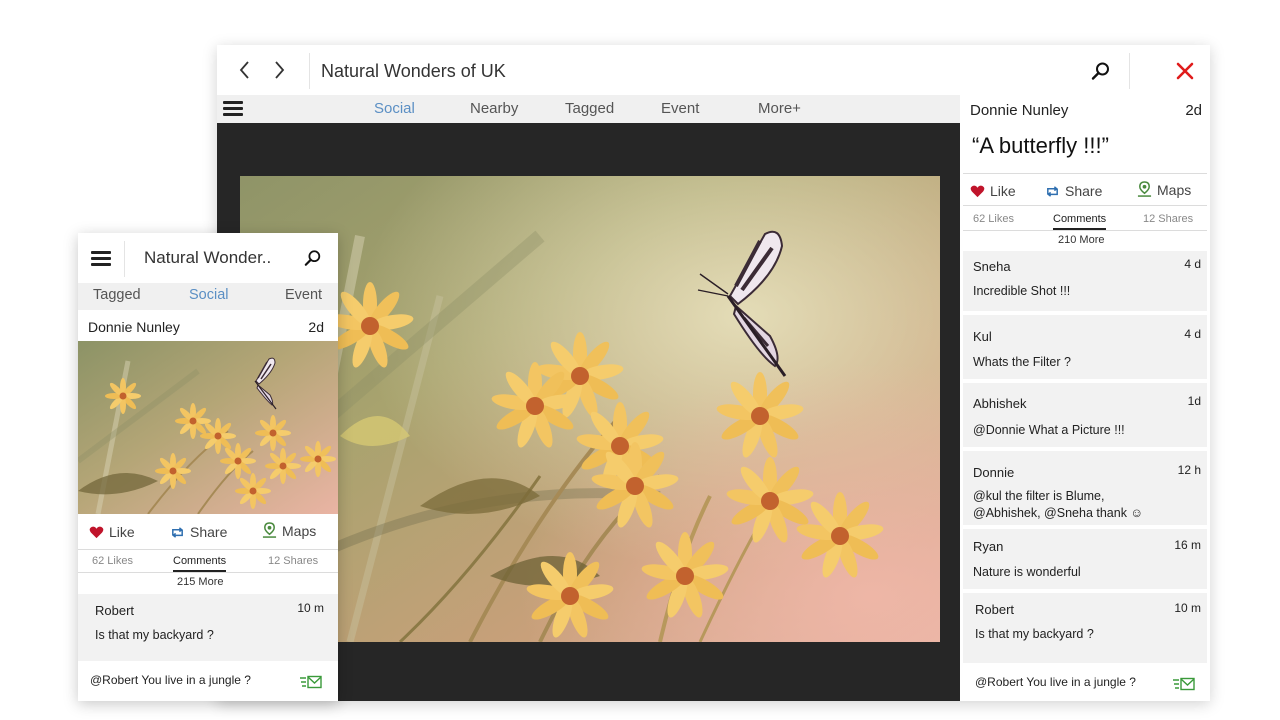 The image size is (1280, 720). Describe the element at coordinates (1027, 572) in the screenshot. I see `comment-text: Nature is wonderful` at that location.